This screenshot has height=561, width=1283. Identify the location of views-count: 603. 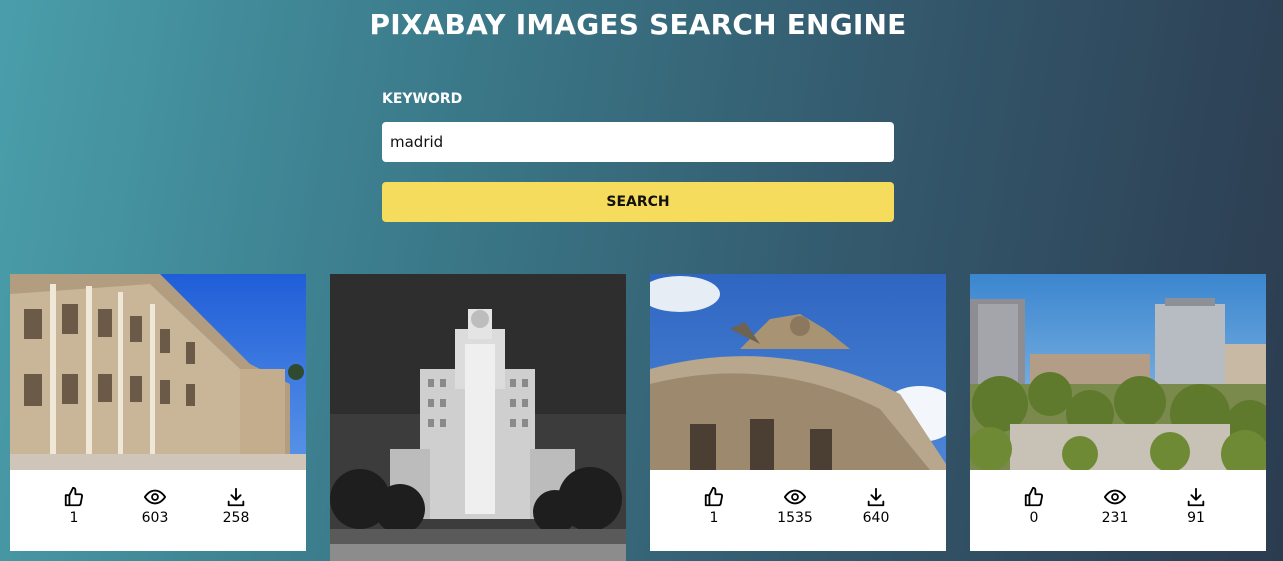
(155, 518).